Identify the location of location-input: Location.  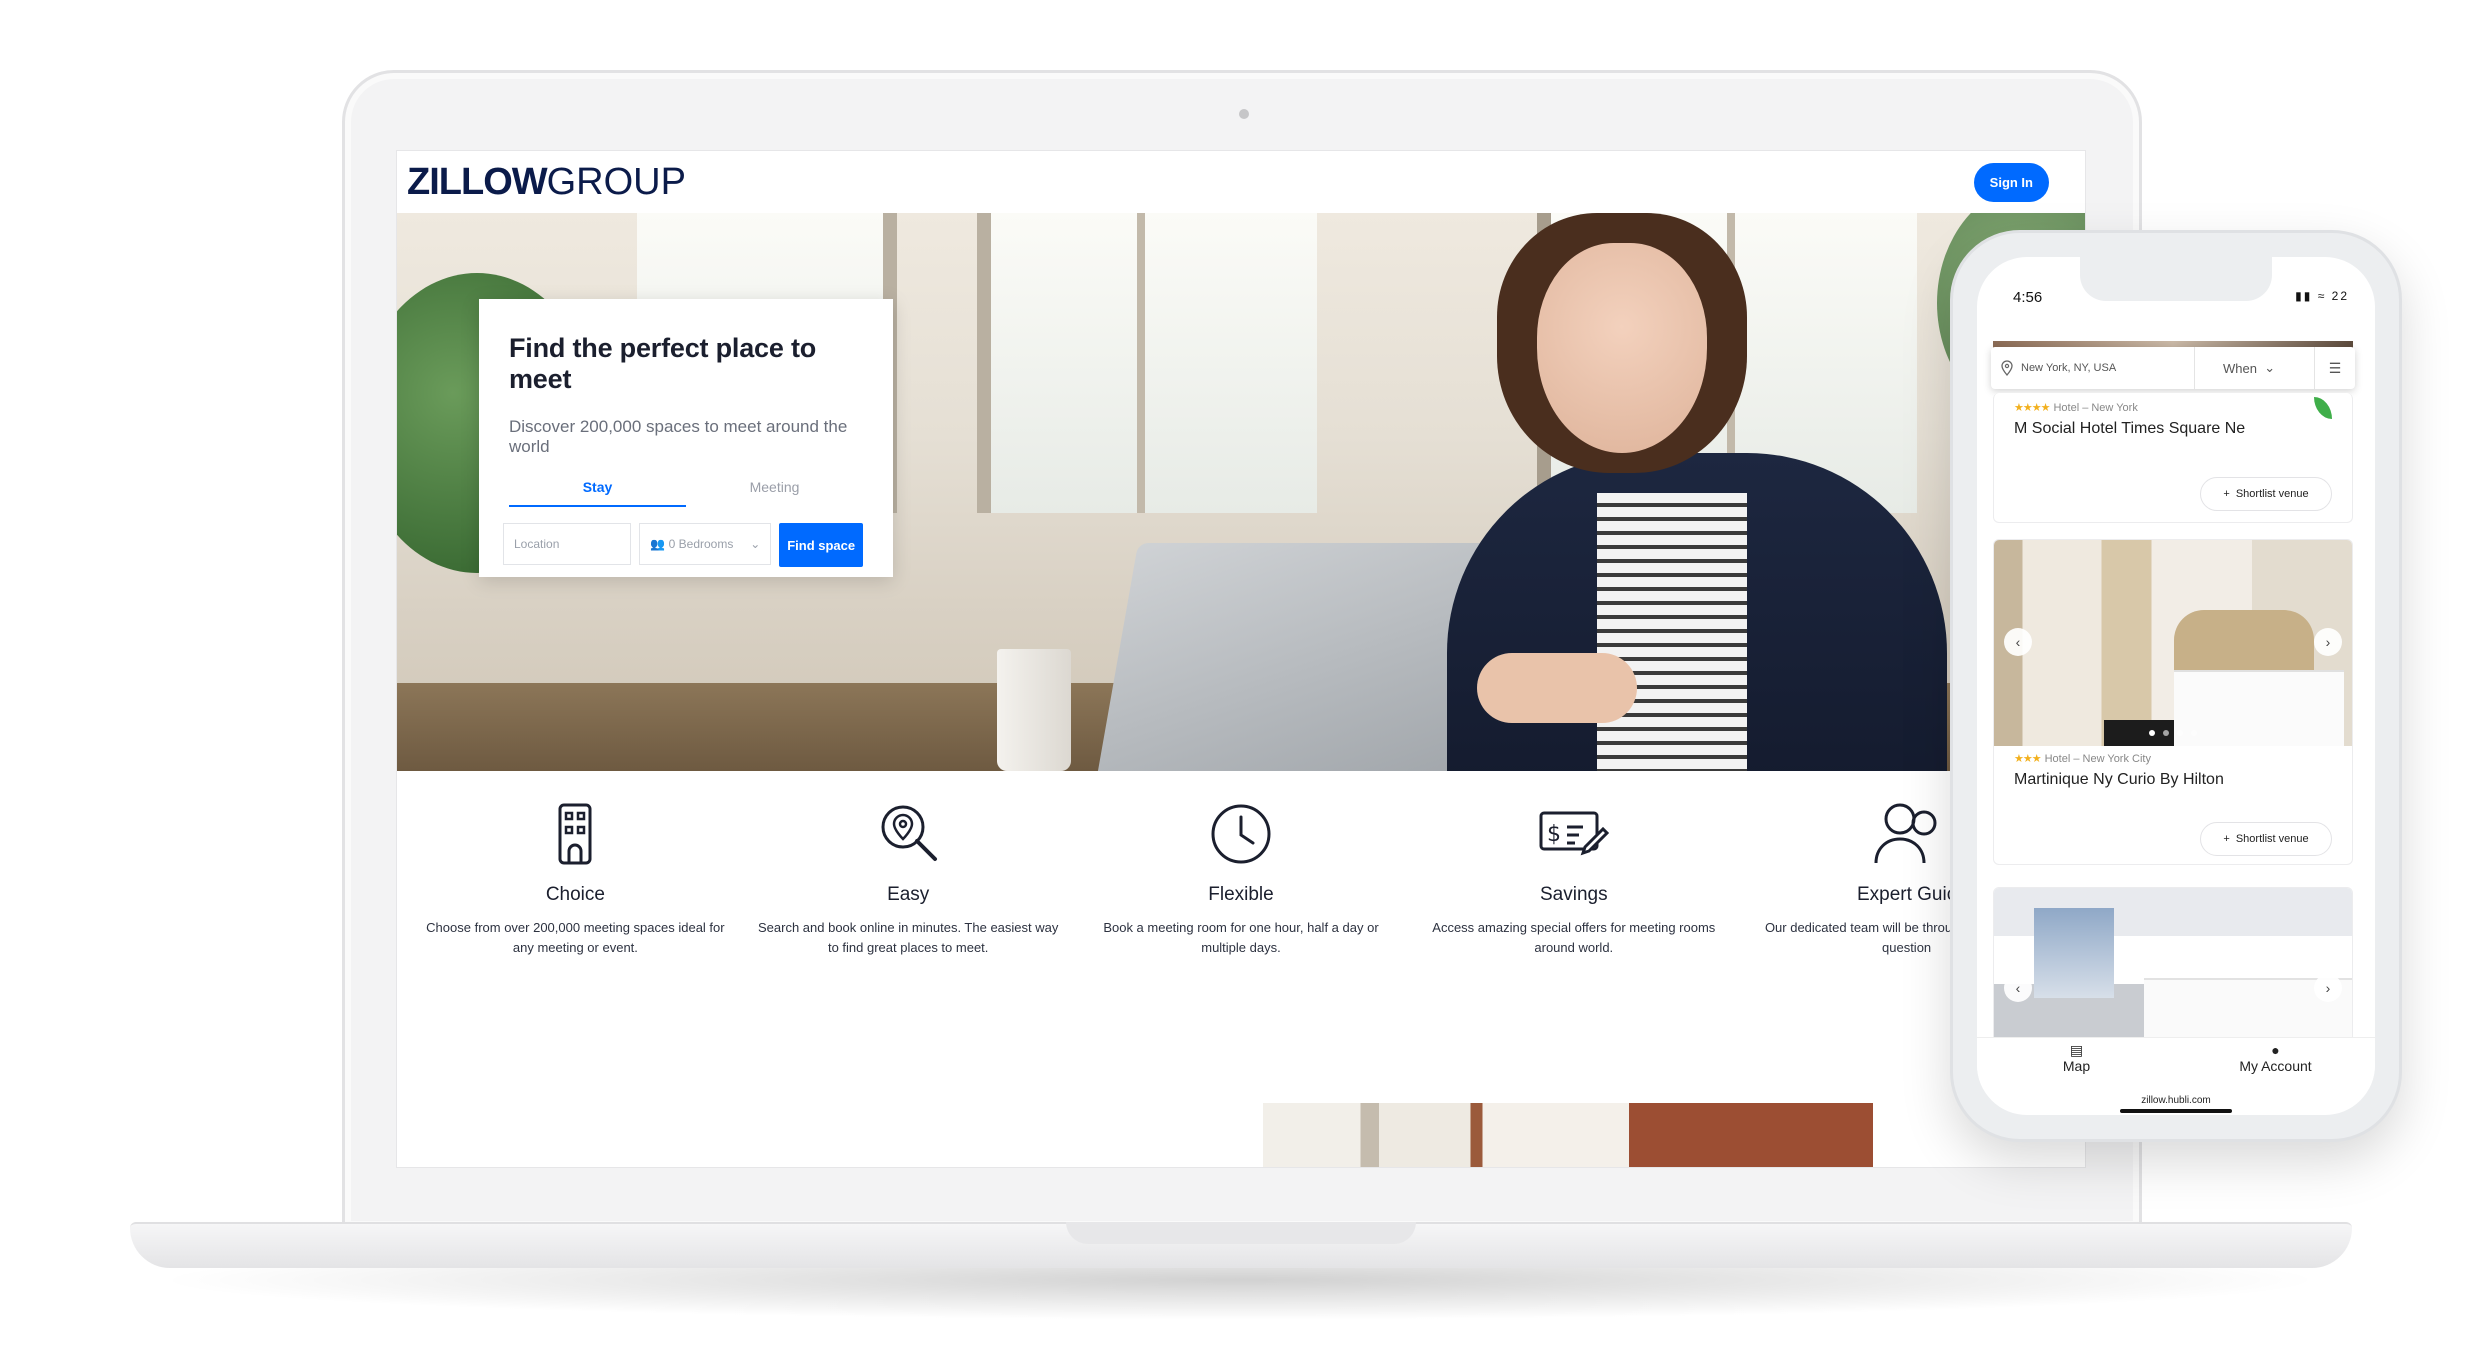
(567, 544).